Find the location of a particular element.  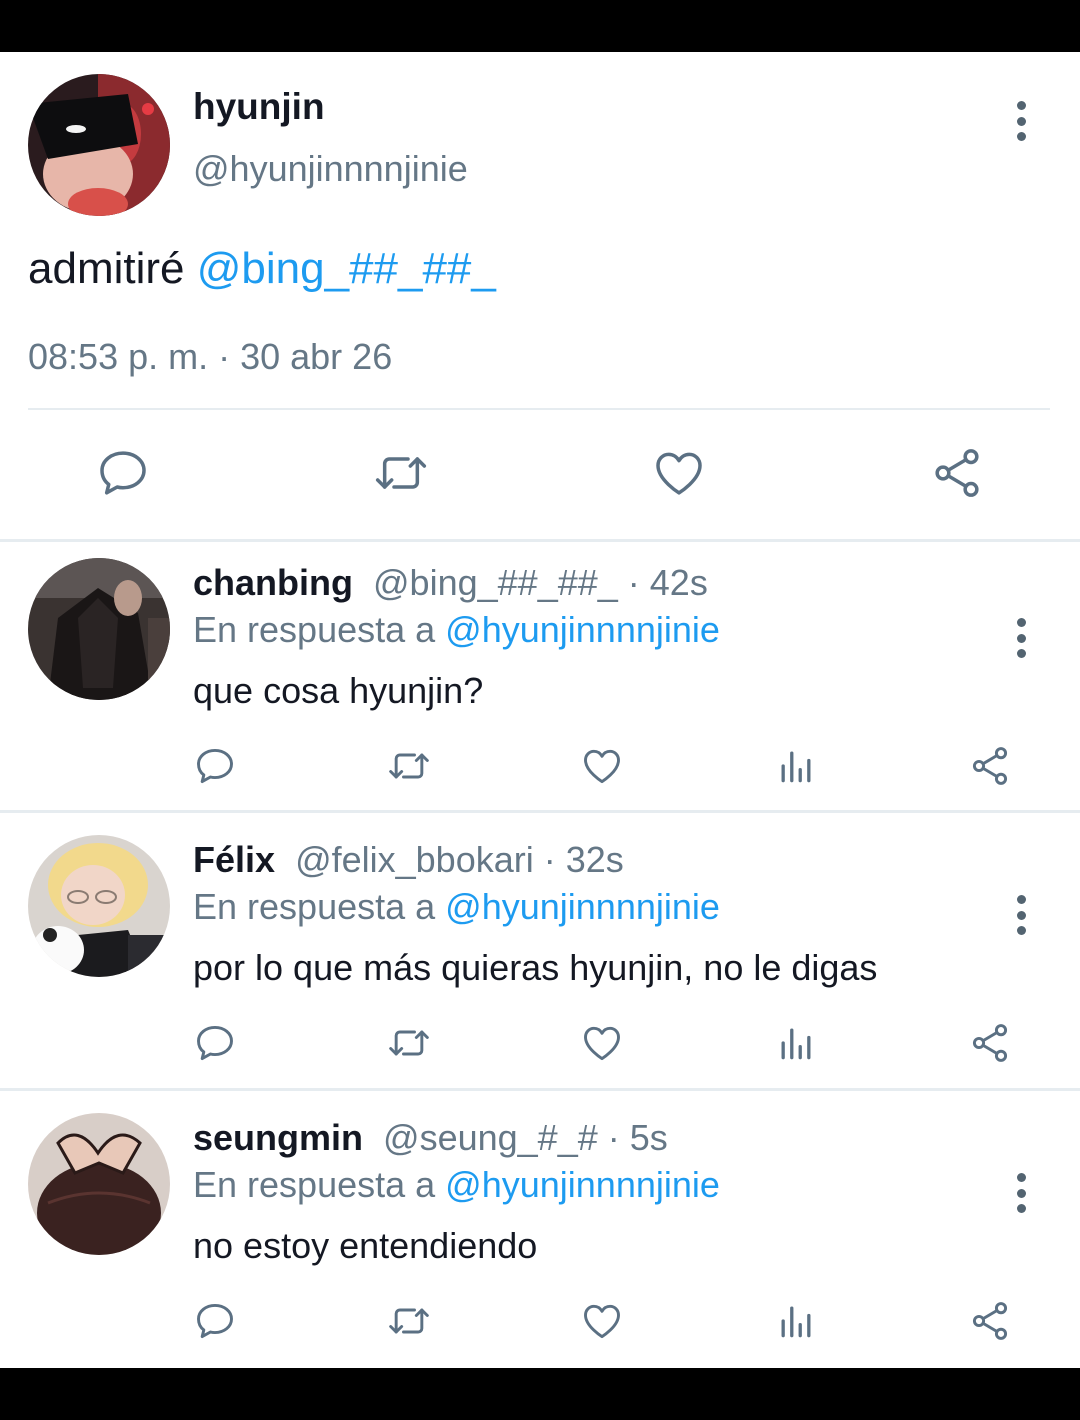

avatar-hyunjin is located at coordinates (99, 145).